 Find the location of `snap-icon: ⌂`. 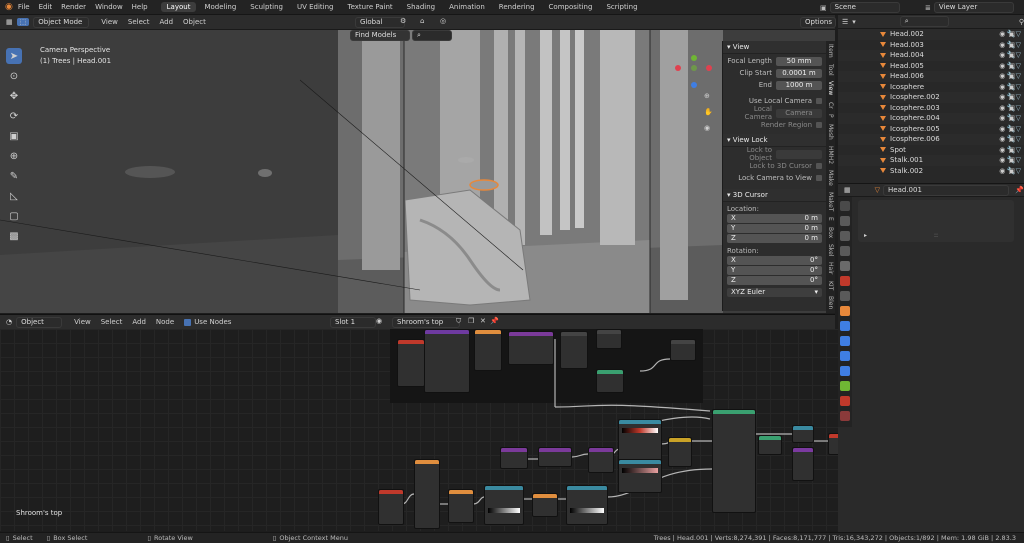

snap-icon: ⌂ is located at coordinates (422, 21).